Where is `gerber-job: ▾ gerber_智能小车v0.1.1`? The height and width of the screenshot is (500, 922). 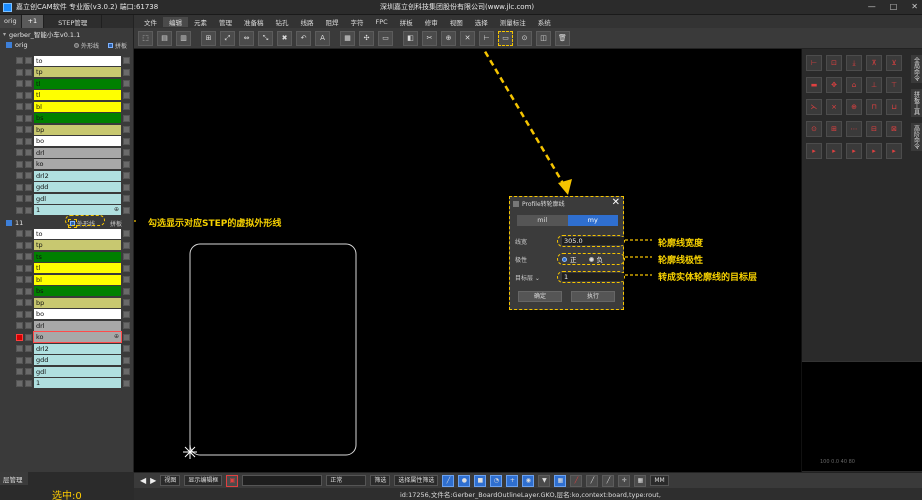
gerber-job: ▾ gerber_智能小车v0.1.1 is located at coordinates (66, 34).